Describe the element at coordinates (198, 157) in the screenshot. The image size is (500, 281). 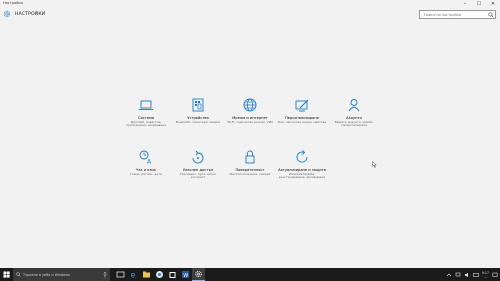
I see `ease-of-access-icon` at that location.